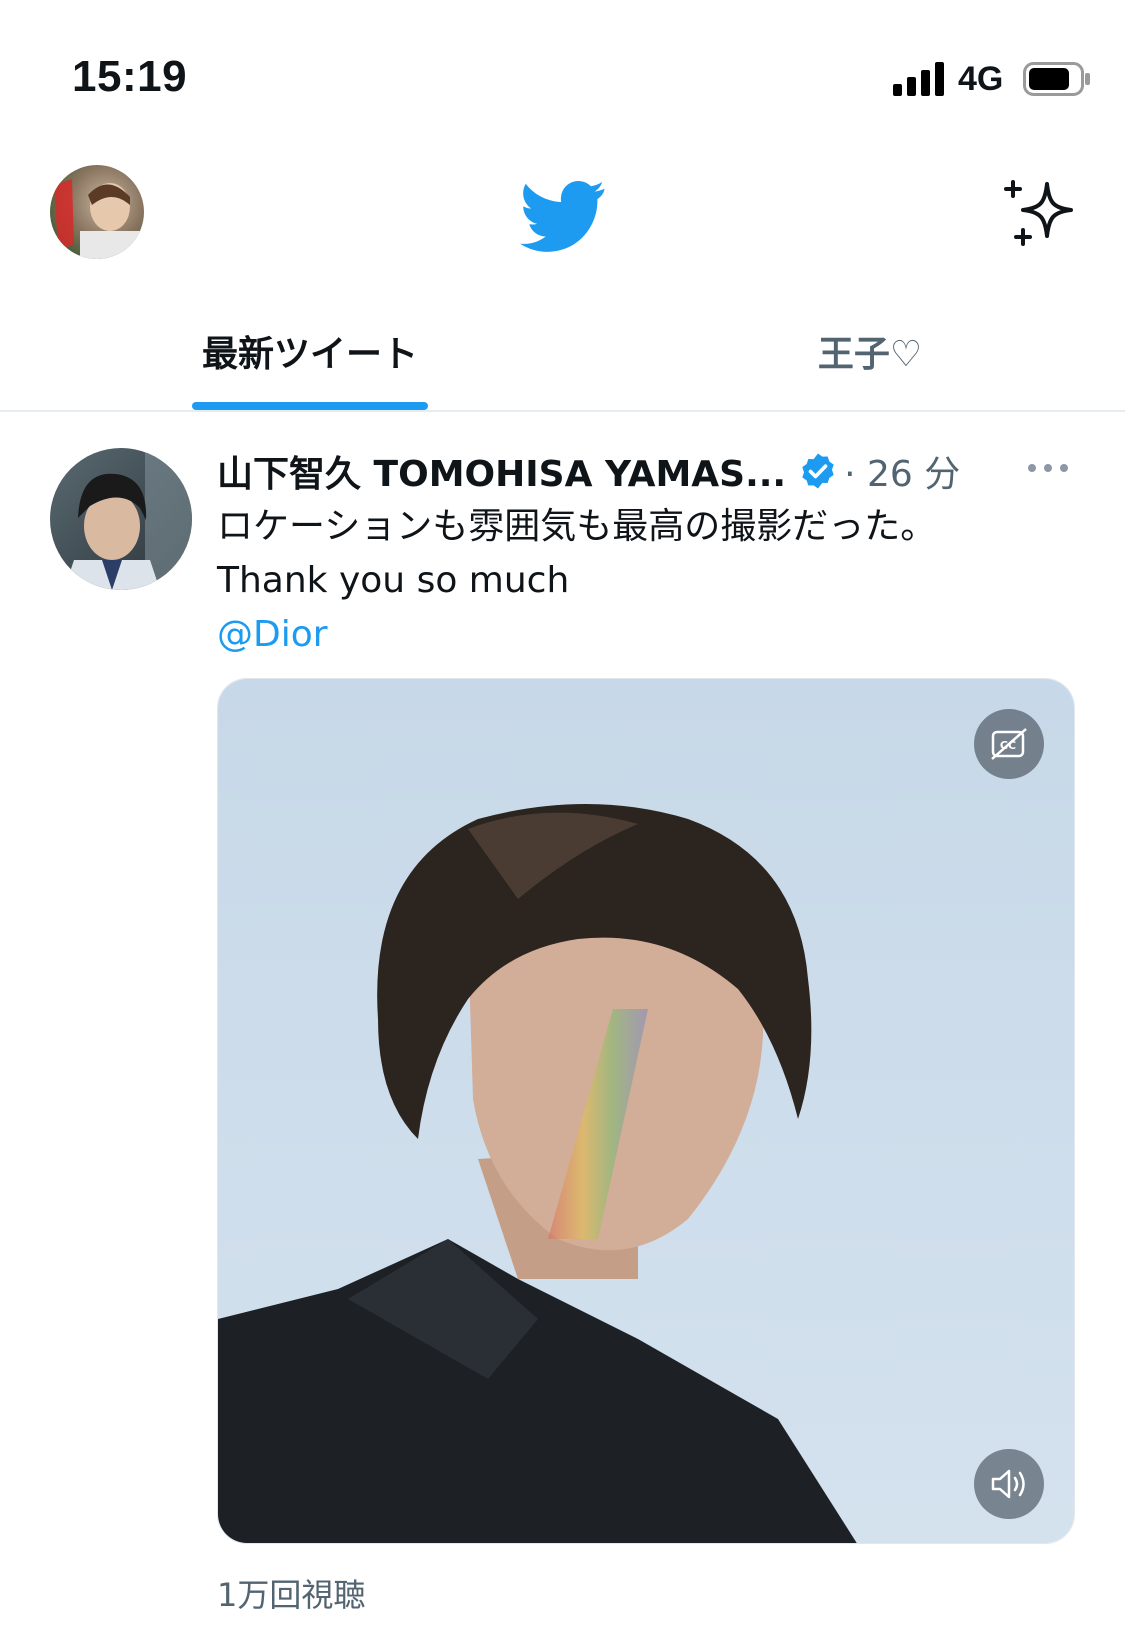 This screenshot has height=1628, width=1125. I want to click on volume-button, so click(1009, 1484).